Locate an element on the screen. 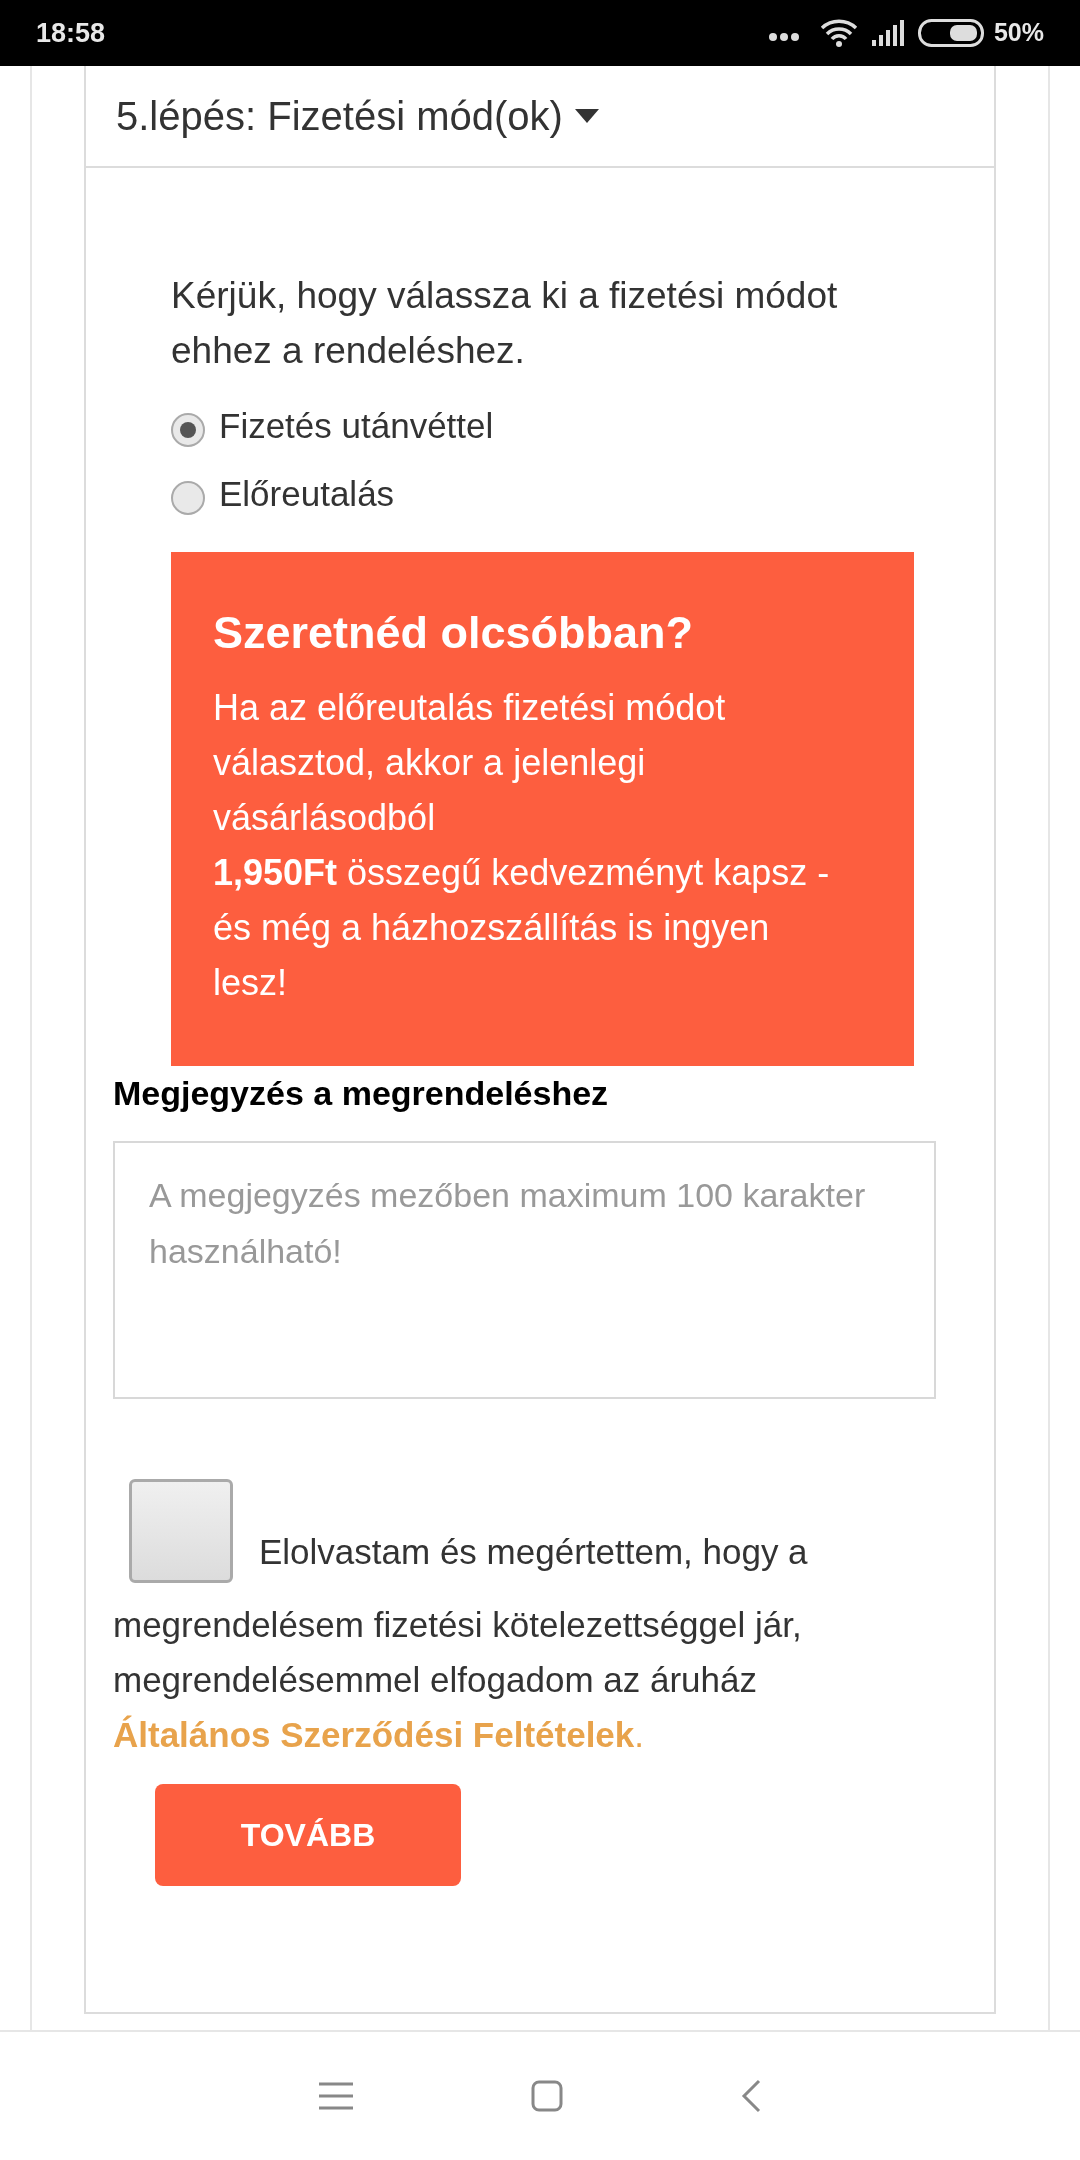 Image resolution: width=1080 pixels, height=2160 pixels. terms-checkbox is located at coordinates (181, 1531).